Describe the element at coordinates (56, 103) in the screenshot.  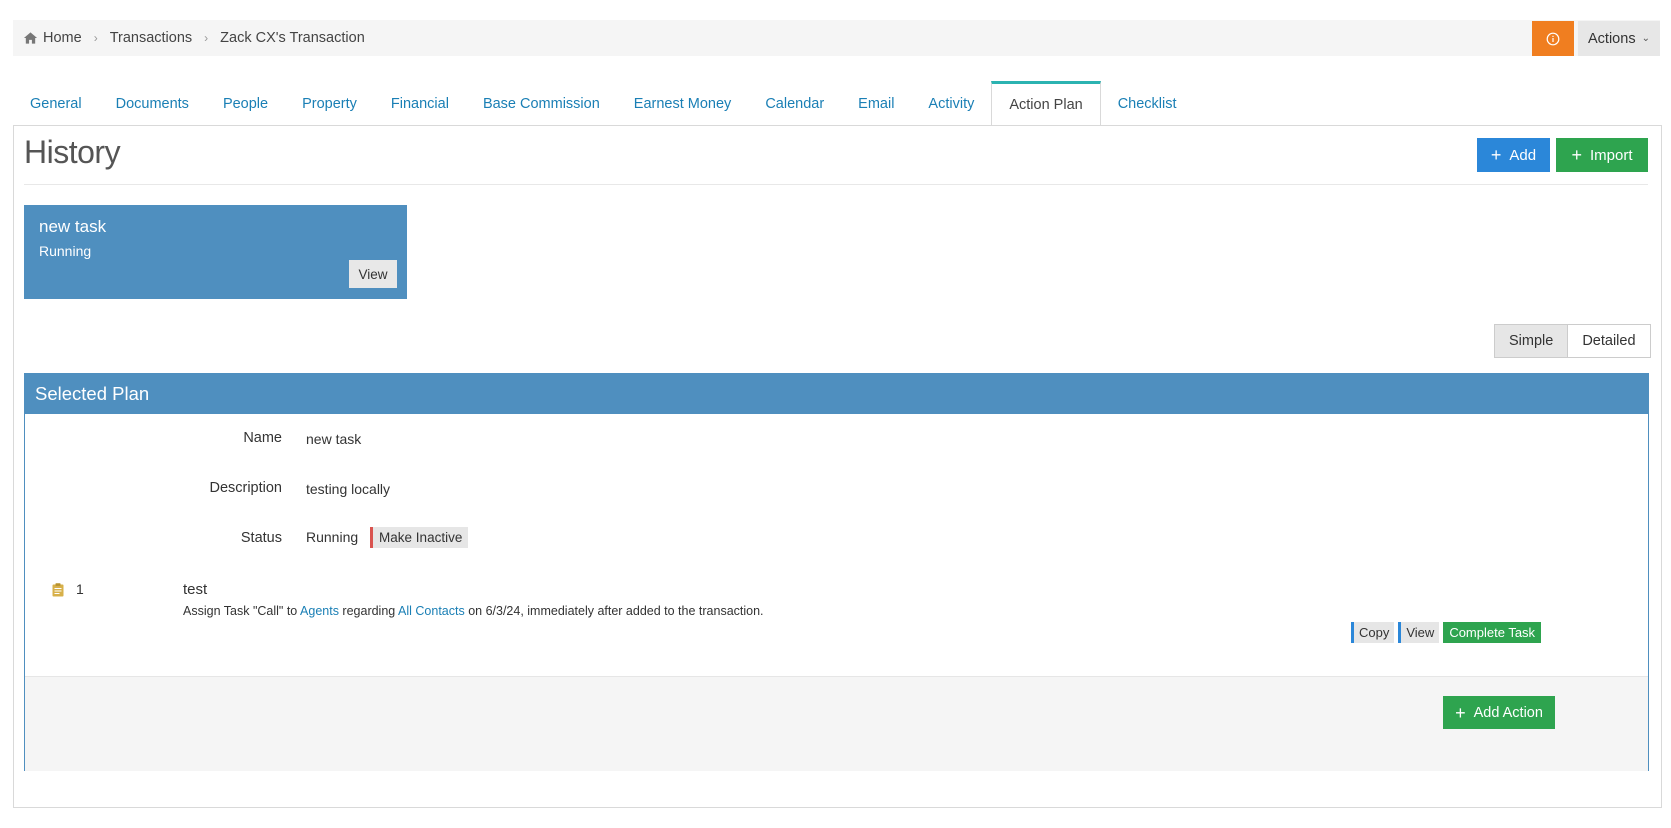
I see `tab-general: General` at that location.